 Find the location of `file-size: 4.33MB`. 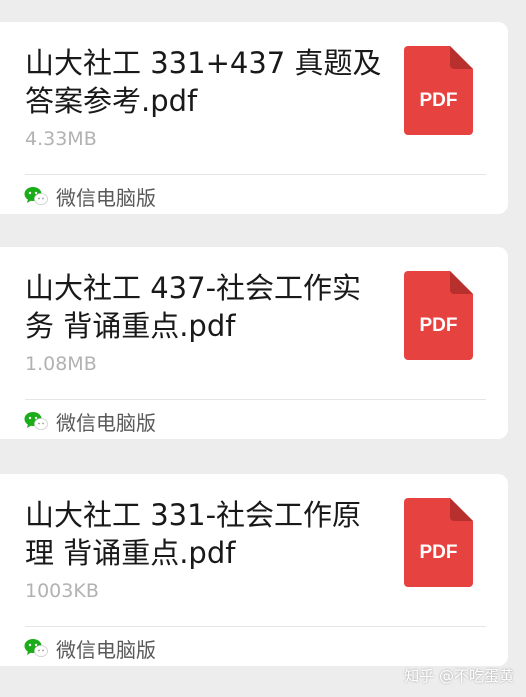

file-size: 4.33MB is located at coordinates (61, 139).